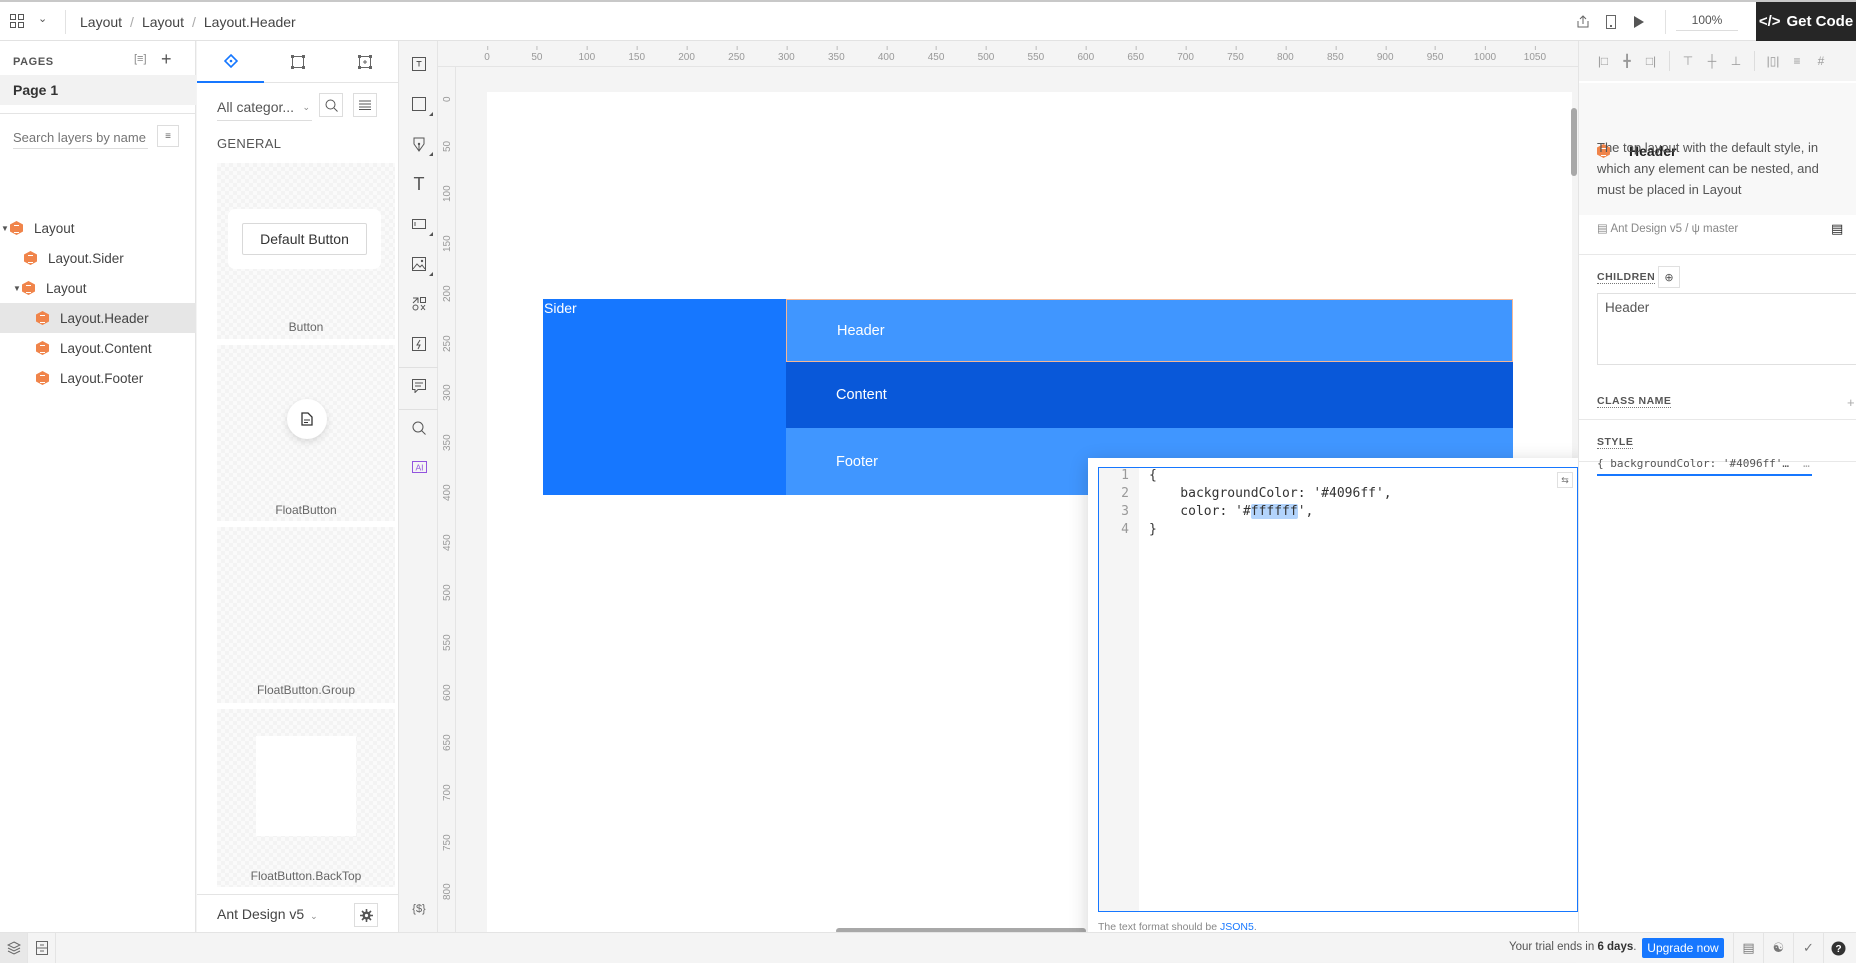  I want to click on align-left-icon: |□, so click(1603, 61).